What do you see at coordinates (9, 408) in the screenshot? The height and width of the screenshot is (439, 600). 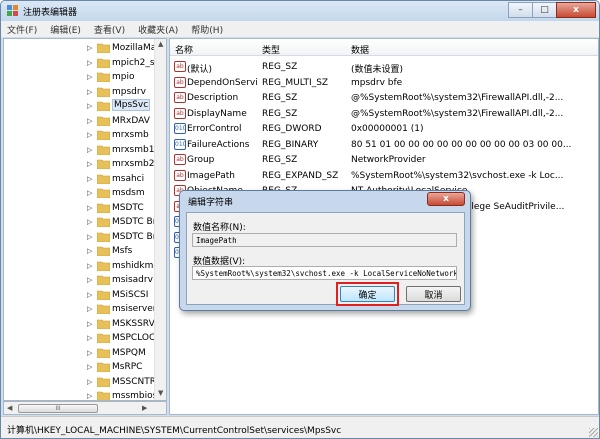 I see `scroll-left-icon: ◀` at bounding box center [9, 408].